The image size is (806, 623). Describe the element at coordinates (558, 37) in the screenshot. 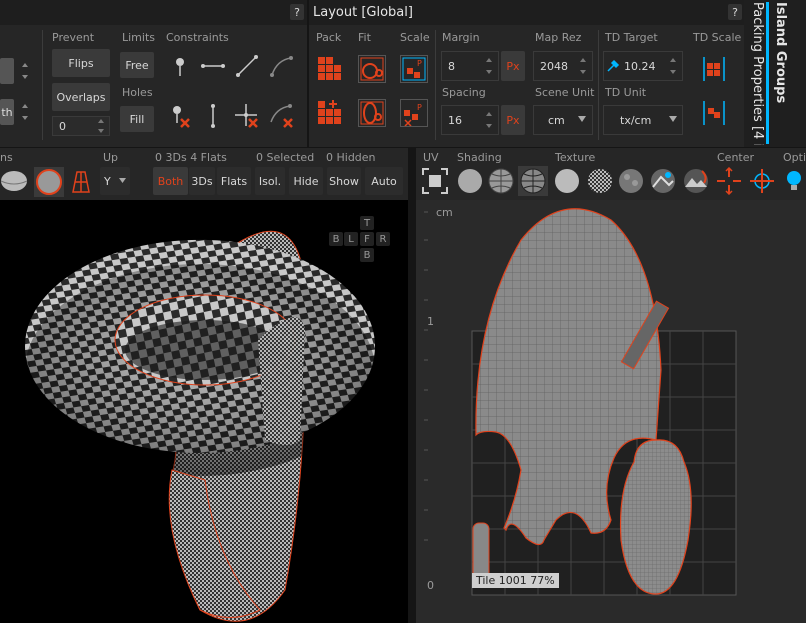

I see `map-rez-label: Map Rez` at that location.